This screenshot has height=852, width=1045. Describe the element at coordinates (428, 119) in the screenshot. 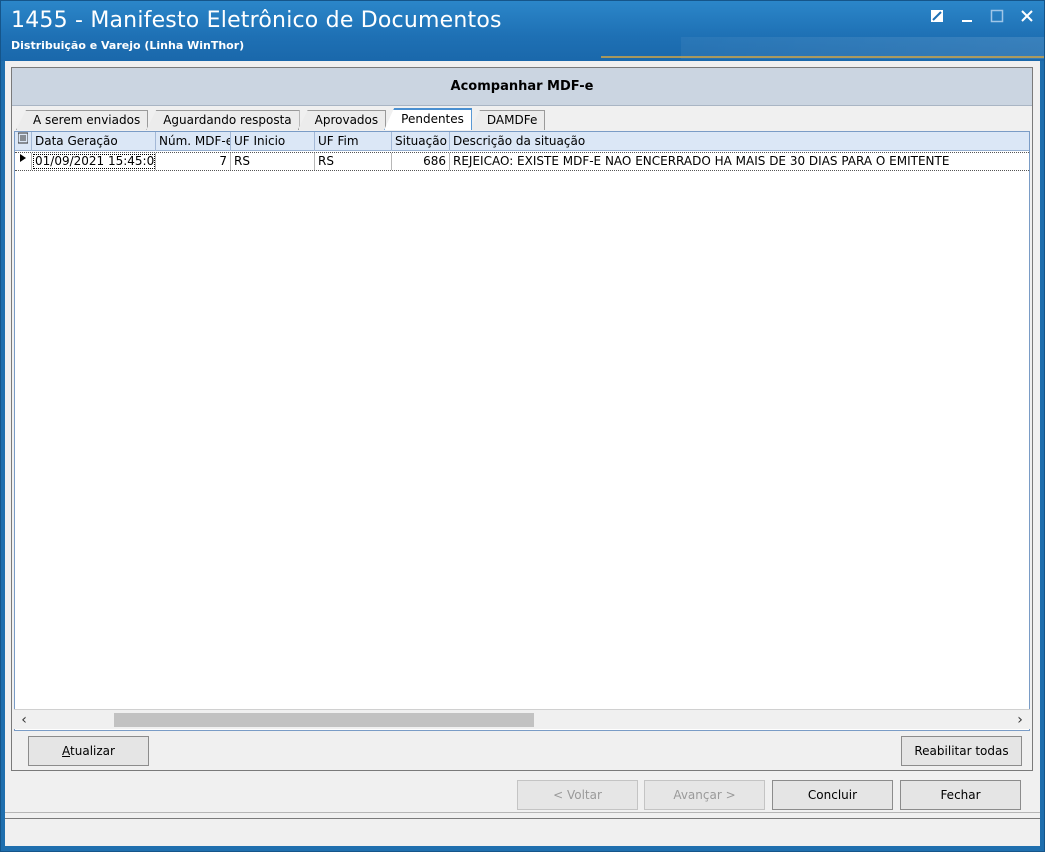

I see `tab-pendentes: Pendentes` at that location.